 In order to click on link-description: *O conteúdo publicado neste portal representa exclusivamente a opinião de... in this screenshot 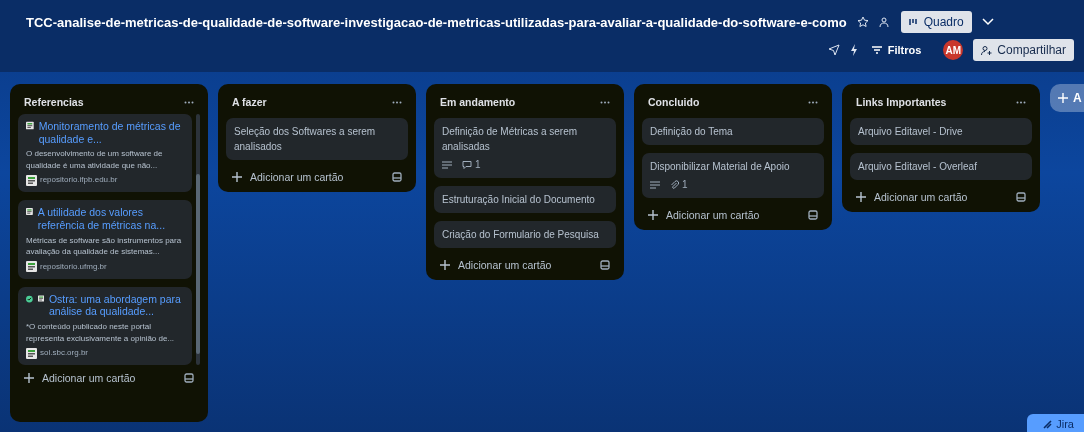, I will do `click(101, 332)`.